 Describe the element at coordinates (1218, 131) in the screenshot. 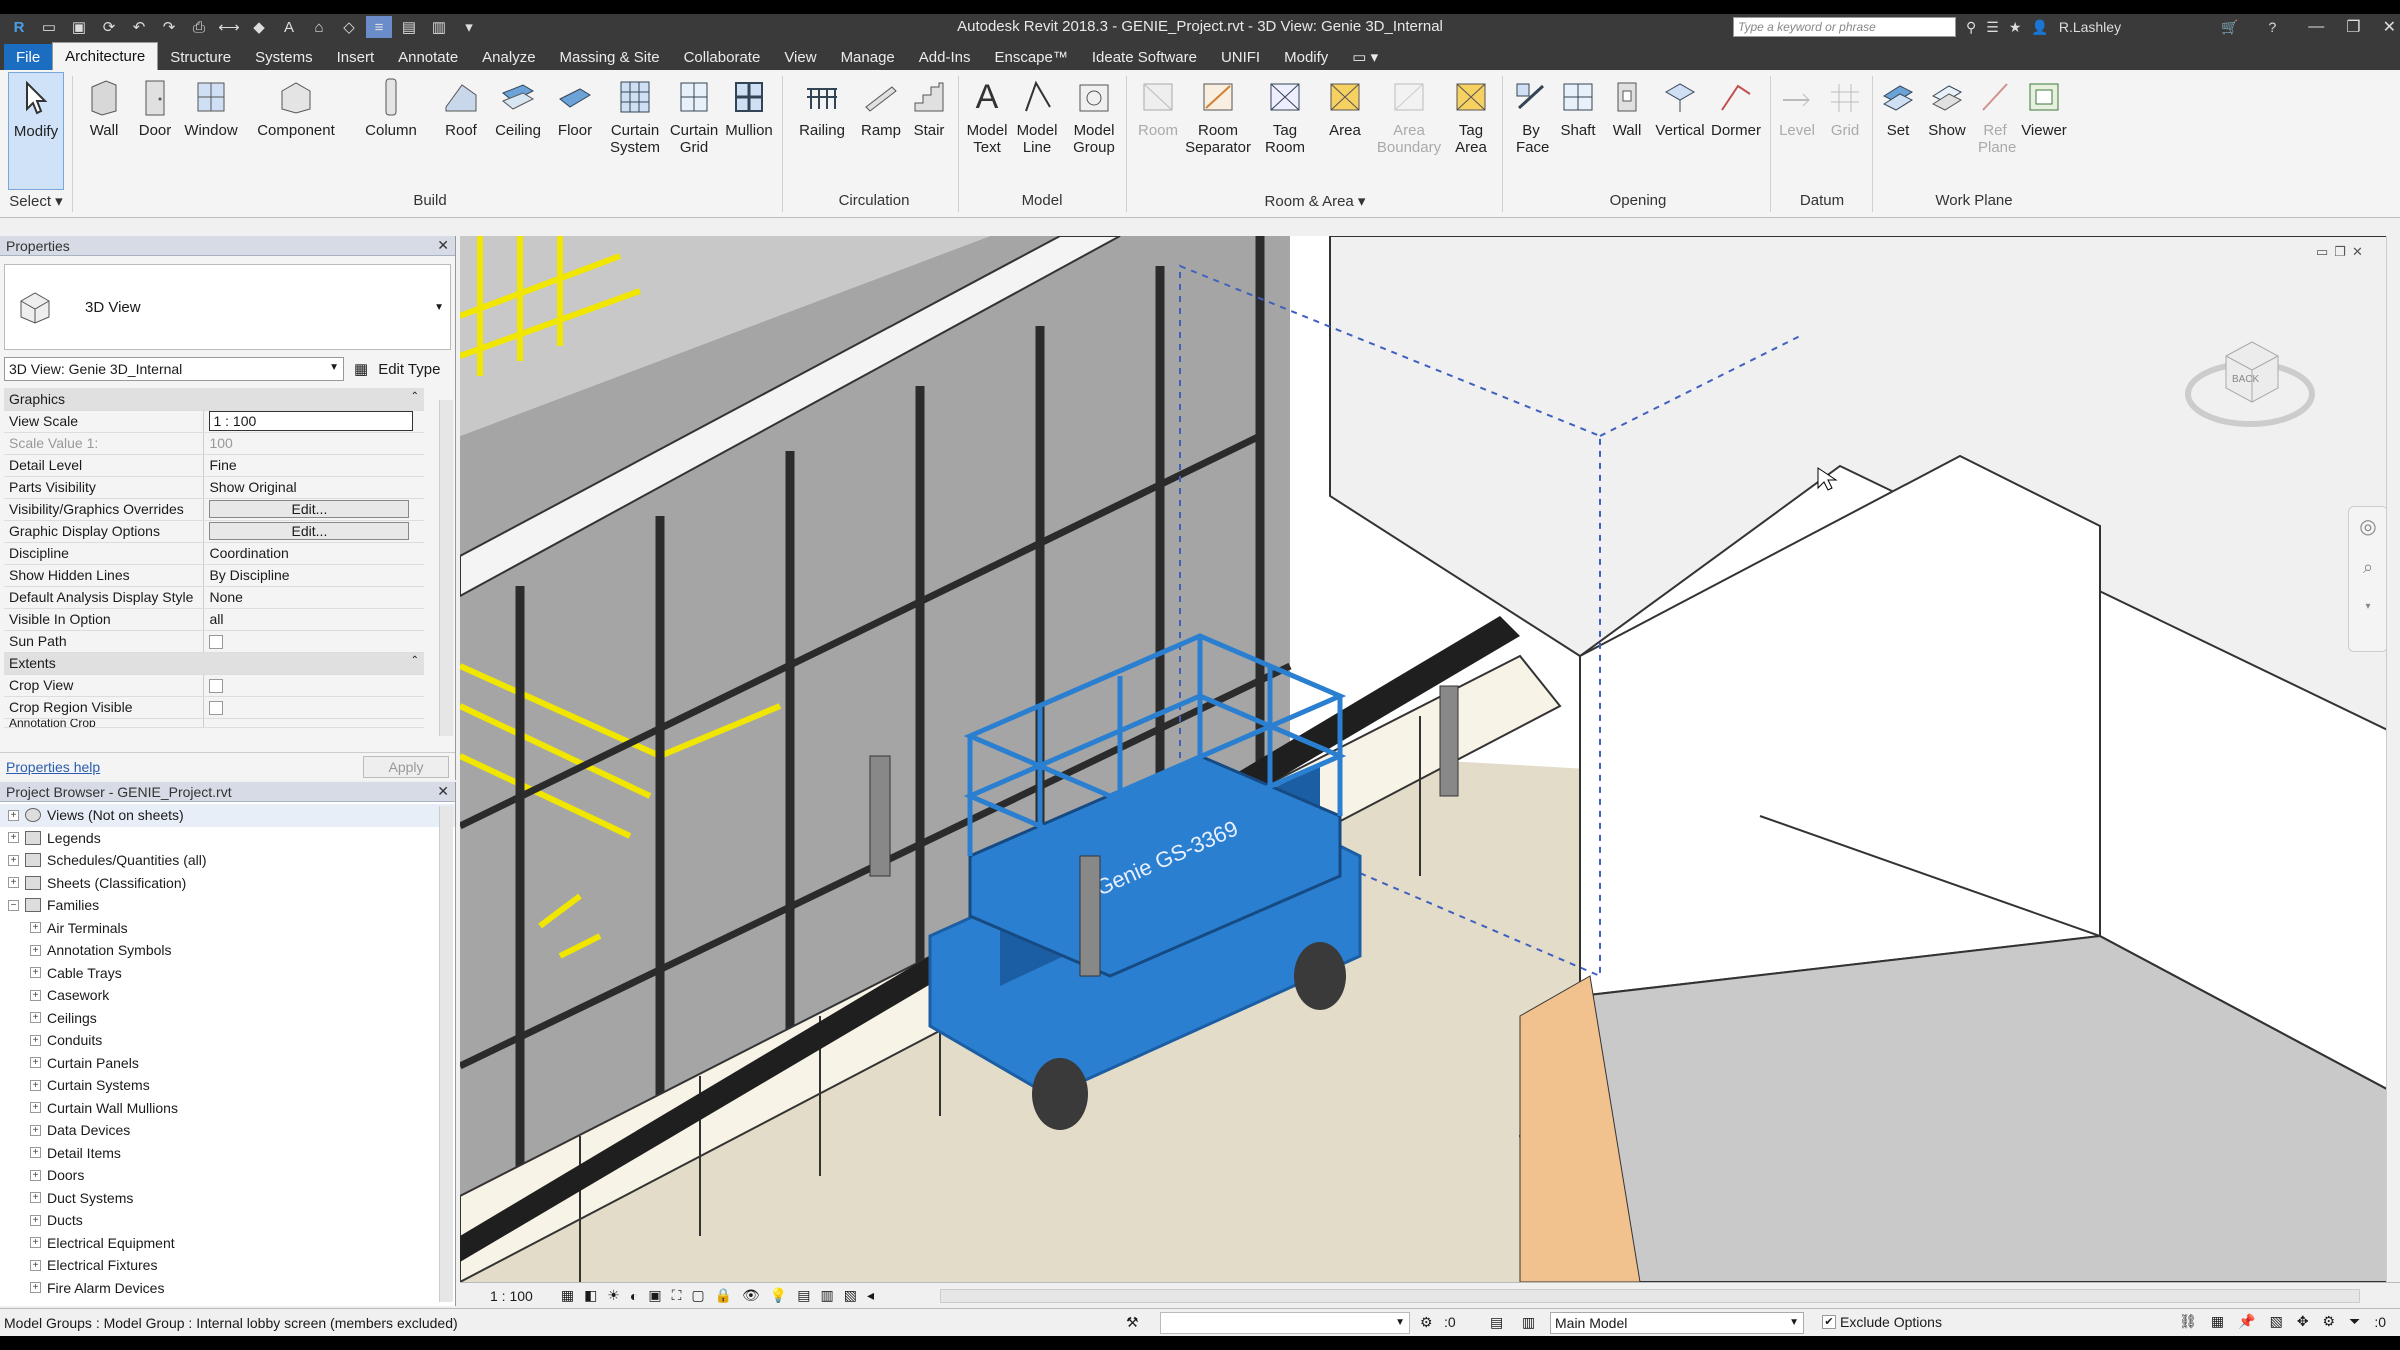

I see `room-separator-button: Room Separator` at that location.